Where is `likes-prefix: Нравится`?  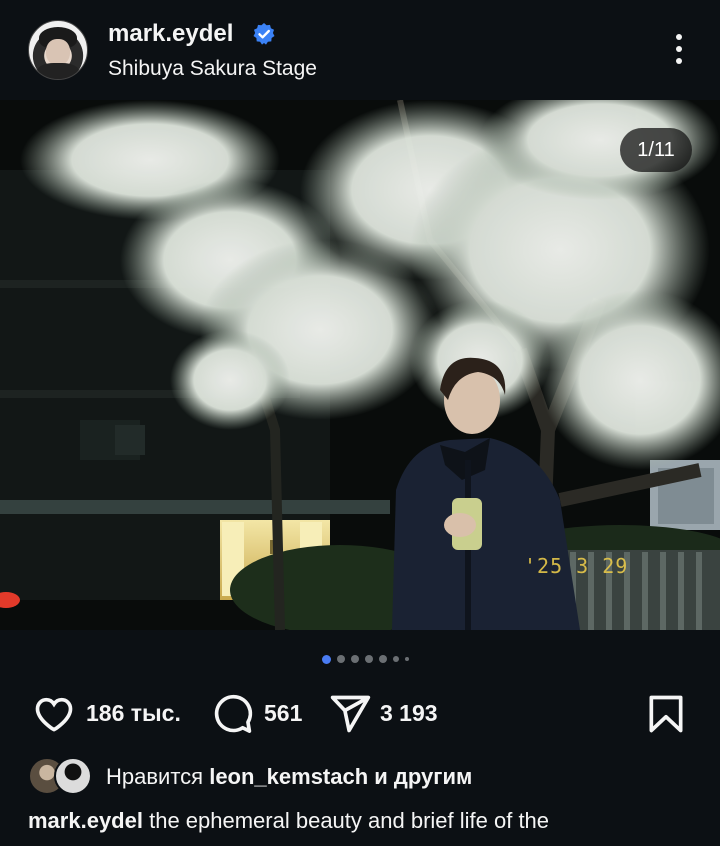 likes-prefix: Нравится is located at coordinates (155, 776).